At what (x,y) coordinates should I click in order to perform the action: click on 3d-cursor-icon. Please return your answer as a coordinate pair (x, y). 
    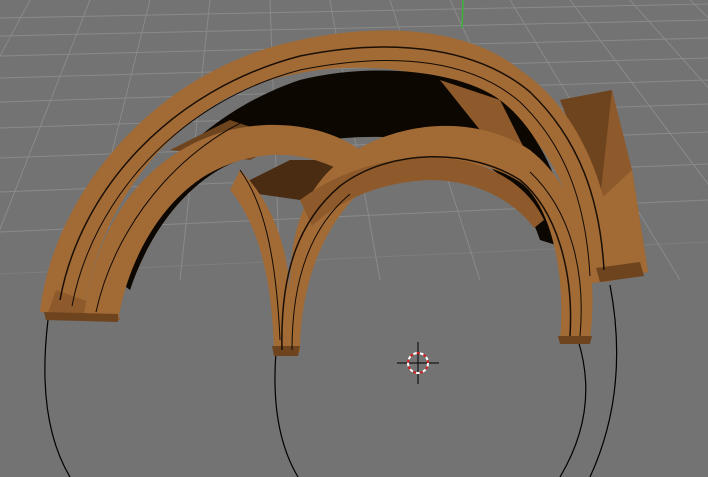
    Looking at the image, I should click on (418, 363).